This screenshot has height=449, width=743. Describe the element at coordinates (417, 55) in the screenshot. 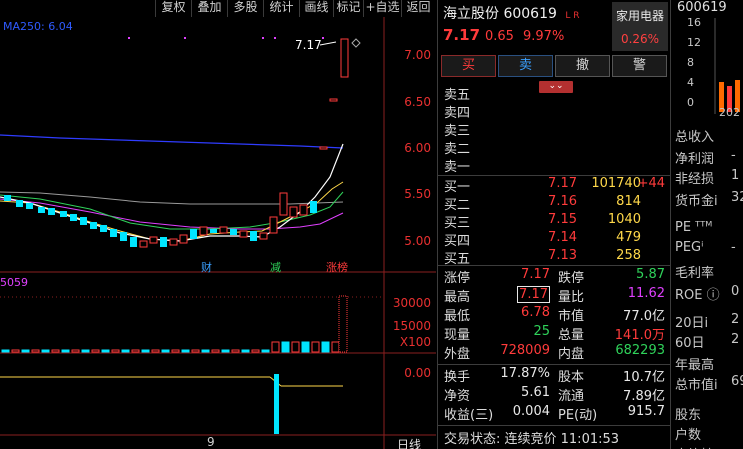

I see `price-tick: 7.00` at that location.